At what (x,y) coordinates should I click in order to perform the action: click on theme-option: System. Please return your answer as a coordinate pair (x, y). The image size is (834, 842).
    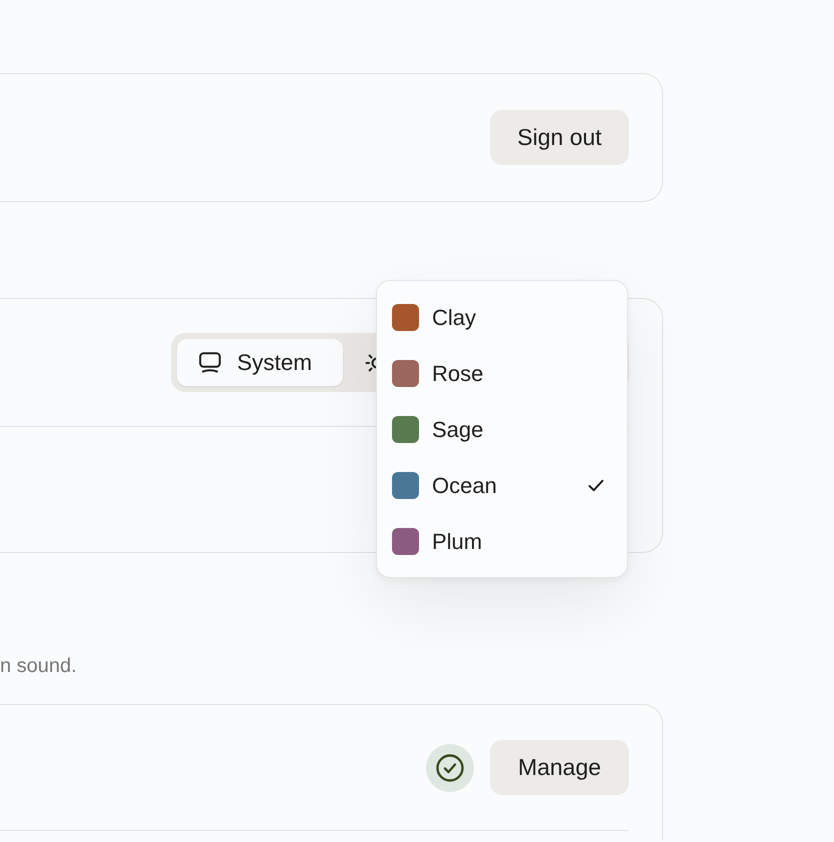
    Looking at the image, I should click on (260, 362).